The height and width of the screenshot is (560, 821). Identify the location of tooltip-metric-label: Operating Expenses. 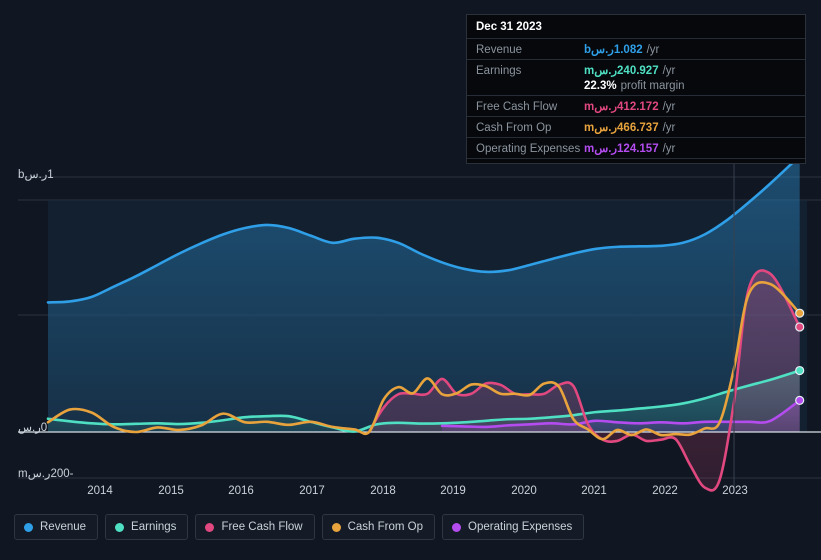
(528, 149).